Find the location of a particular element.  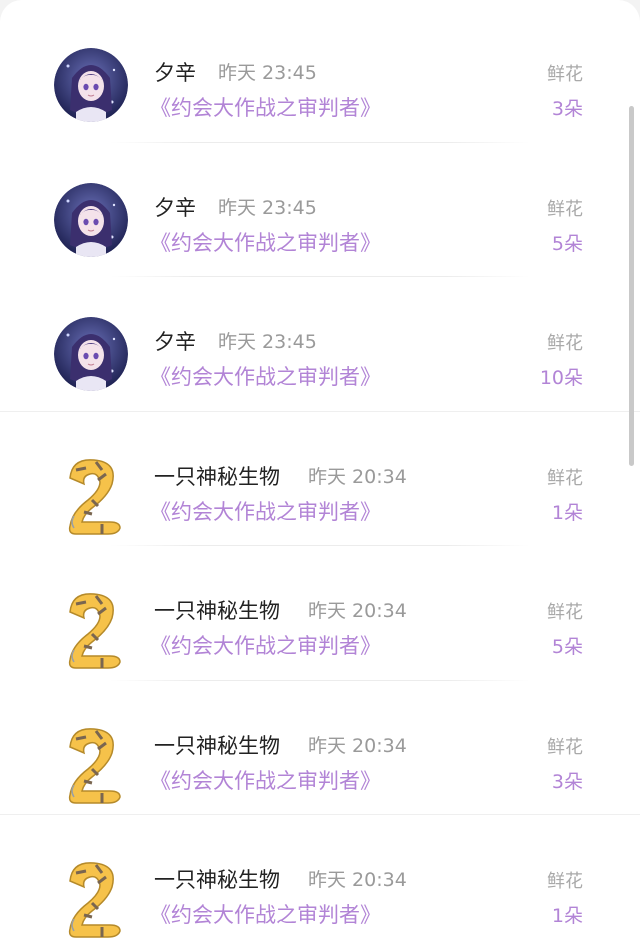

gift-count: 10朵 is located at coordinates (561, 378).